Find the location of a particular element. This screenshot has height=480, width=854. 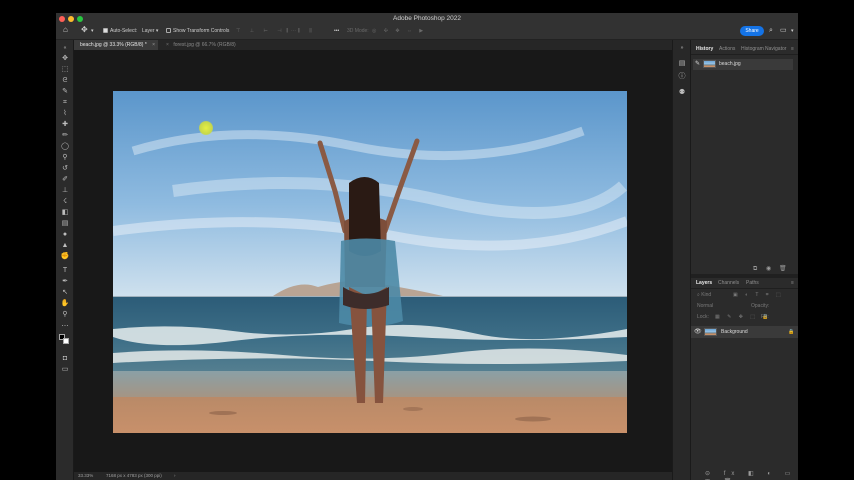

layer-filter-kind: ⌕ Kind is located at coordinates (704, 295).